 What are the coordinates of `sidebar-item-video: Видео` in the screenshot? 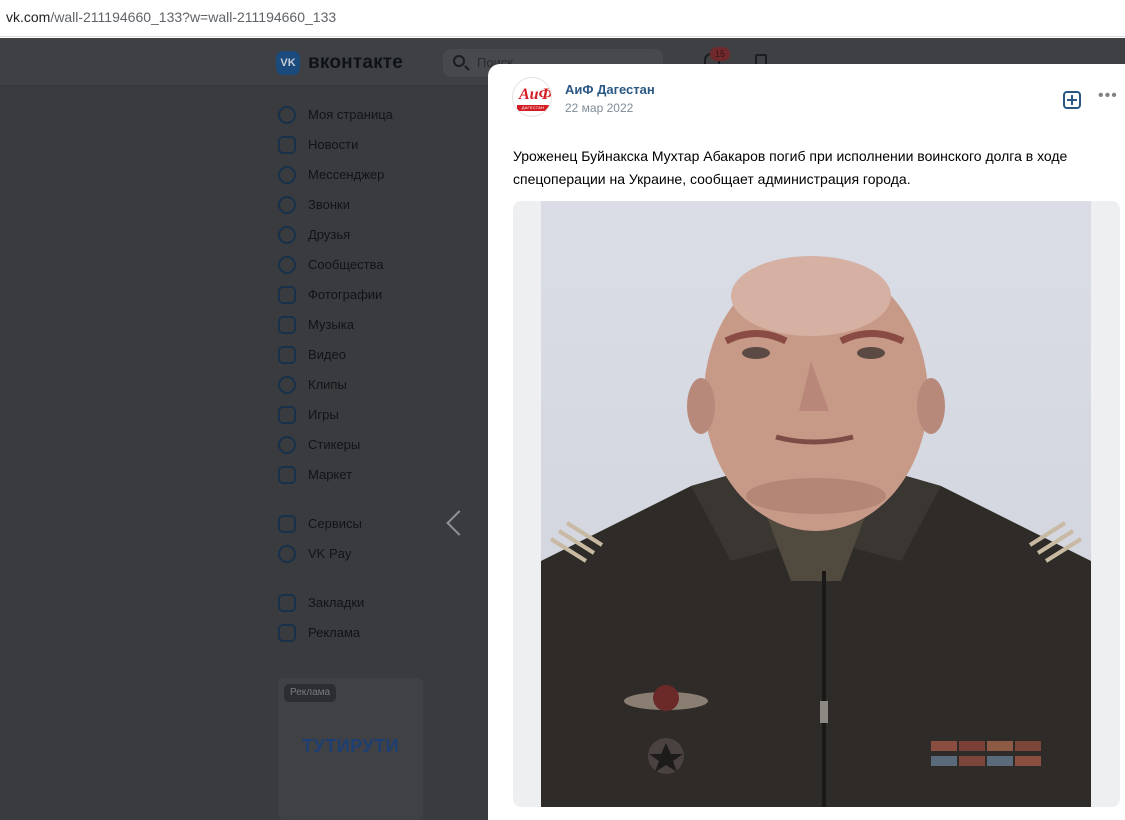 It's located at (373, 355).